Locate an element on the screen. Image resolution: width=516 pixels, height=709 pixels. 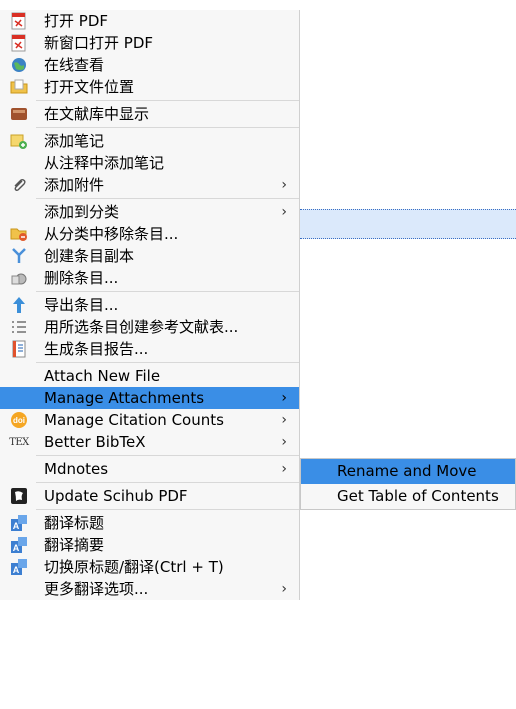
menu-item-more-translation-options: 更多翻译选项... › is located at coordinates (149, 589).